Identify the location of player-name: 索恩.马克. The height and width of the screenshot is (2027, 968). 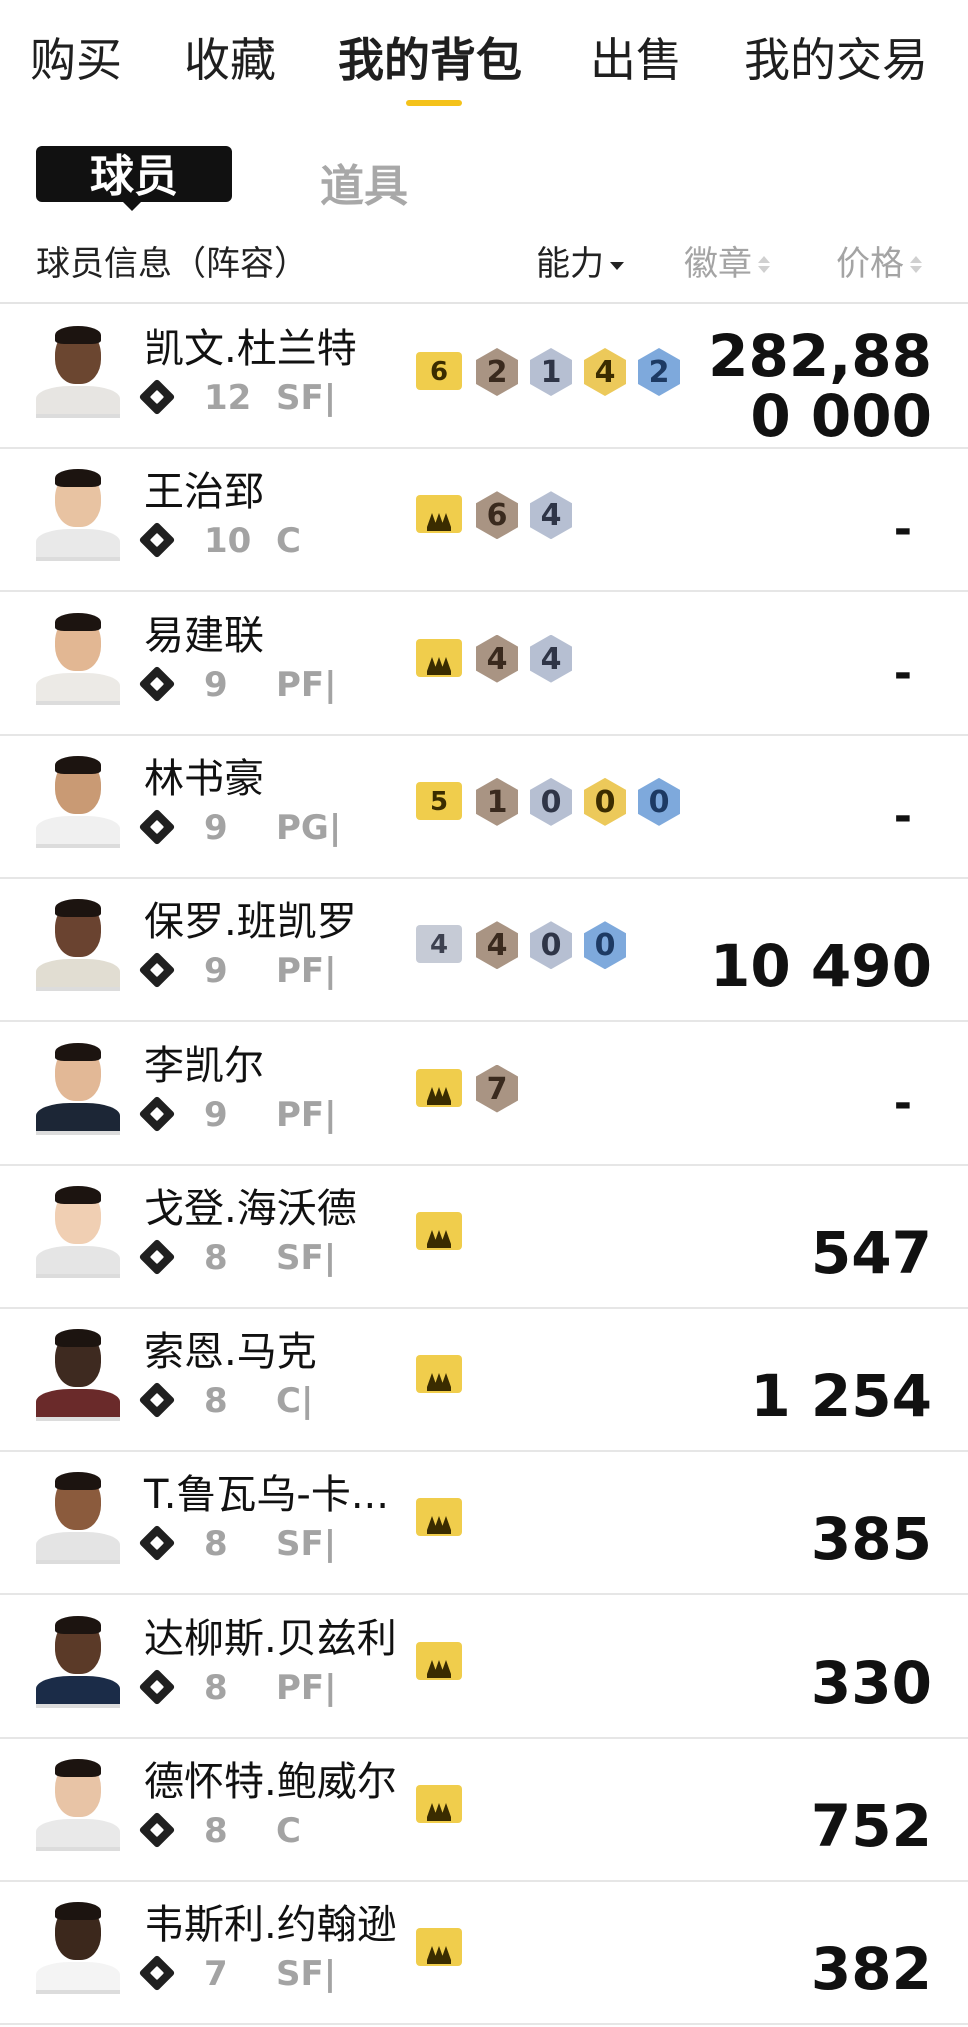
(230, 1352).